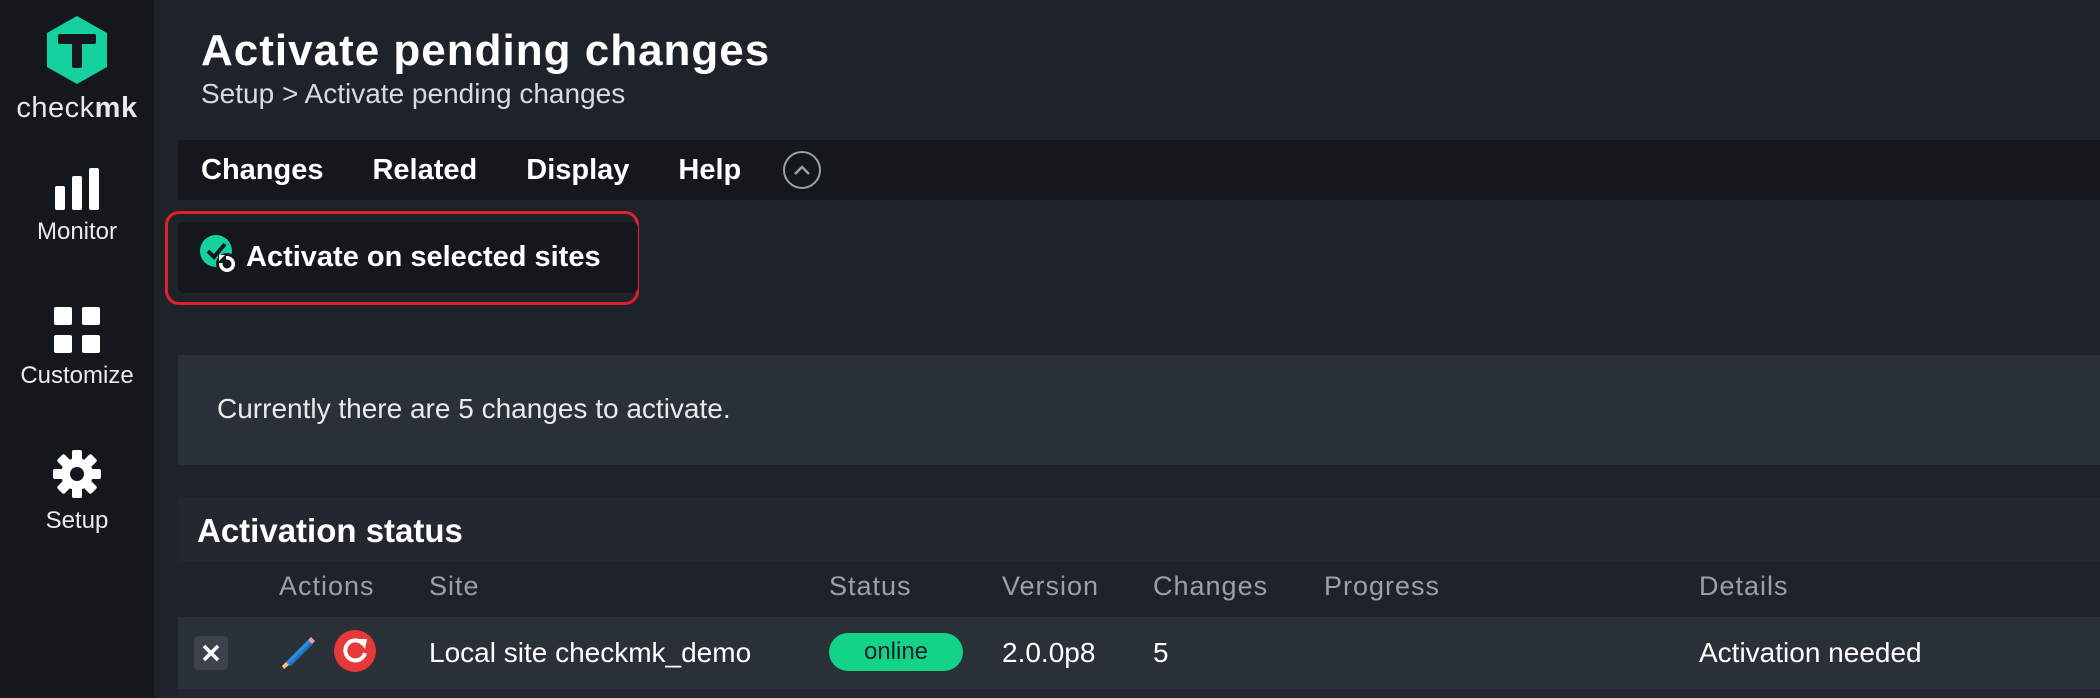 The image size is (2100, 698). What do you see at coordinates (327, 586) in the screenshot?
I see `column-header-actions: Actions` at bounding box center [327, 586].